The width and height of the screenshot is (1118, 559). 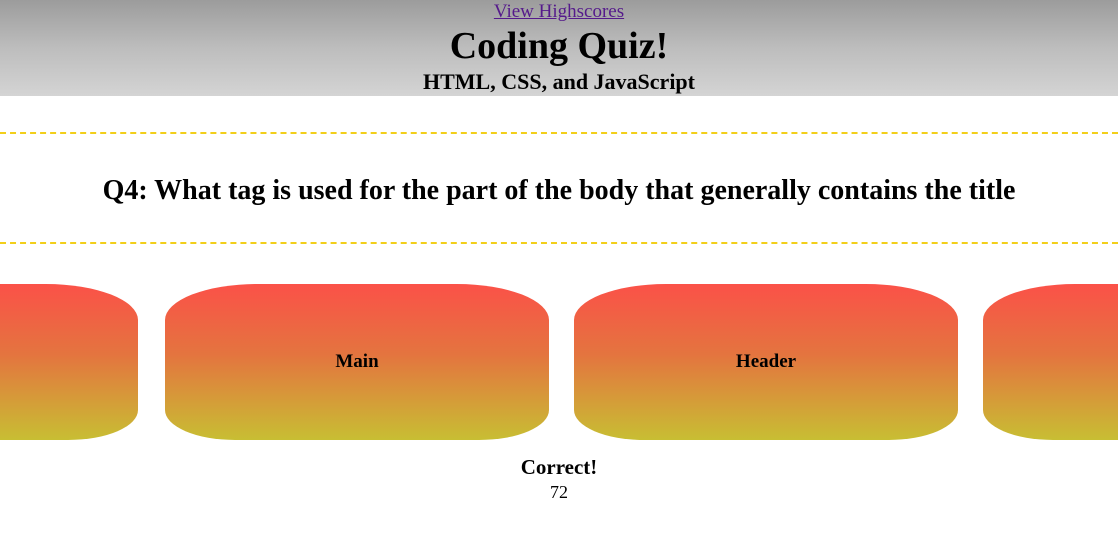 What do you see at coordinates (559, 81) in the screenshot?
I see `page-subtitle: HTML, CSS, and JavaScript` at bounding box center [559, 81].